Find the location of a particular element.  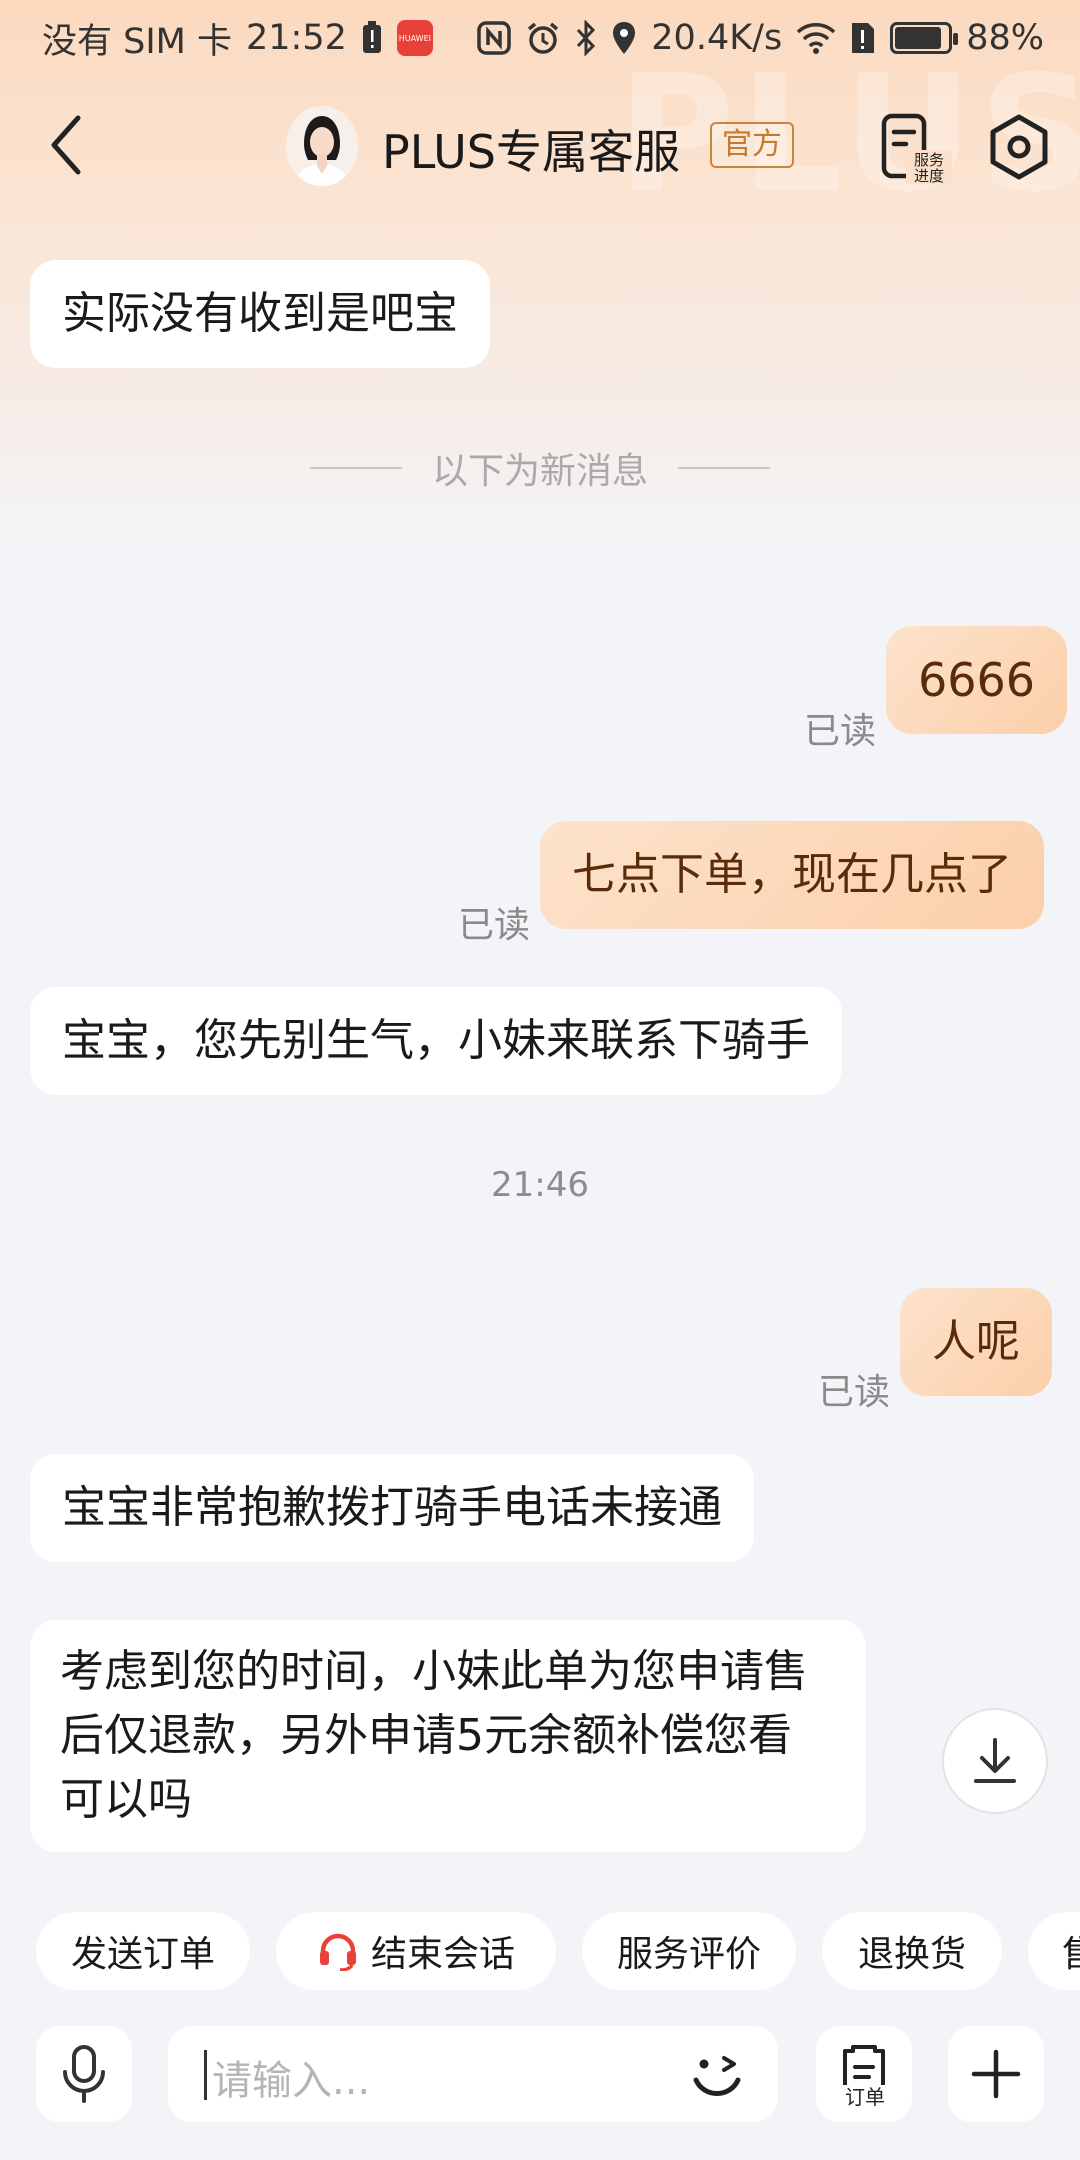

input-bar: 请输入... 订单 is located at coordinates (540, 2073).